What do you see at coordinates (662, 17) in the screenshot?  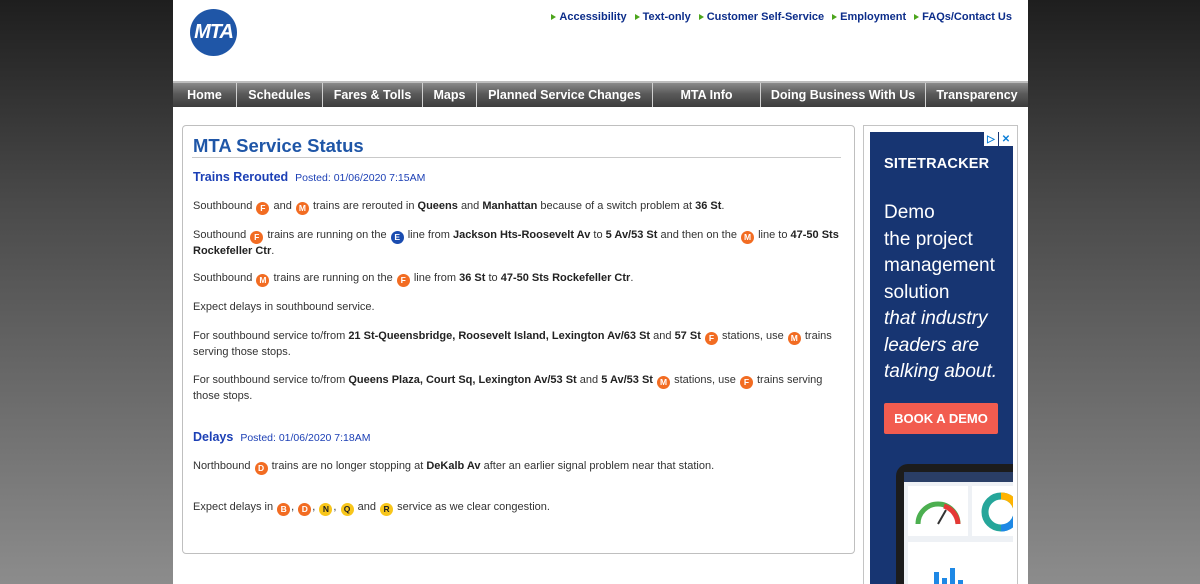 I see `link-text-only: Text-only` at bounding box center [662, 17].